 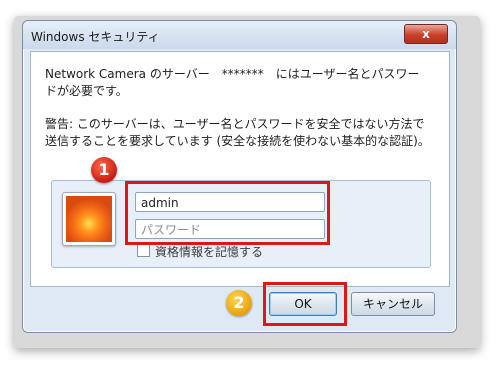 I want to click on remember-checkbox, so click(x=143, y=250).